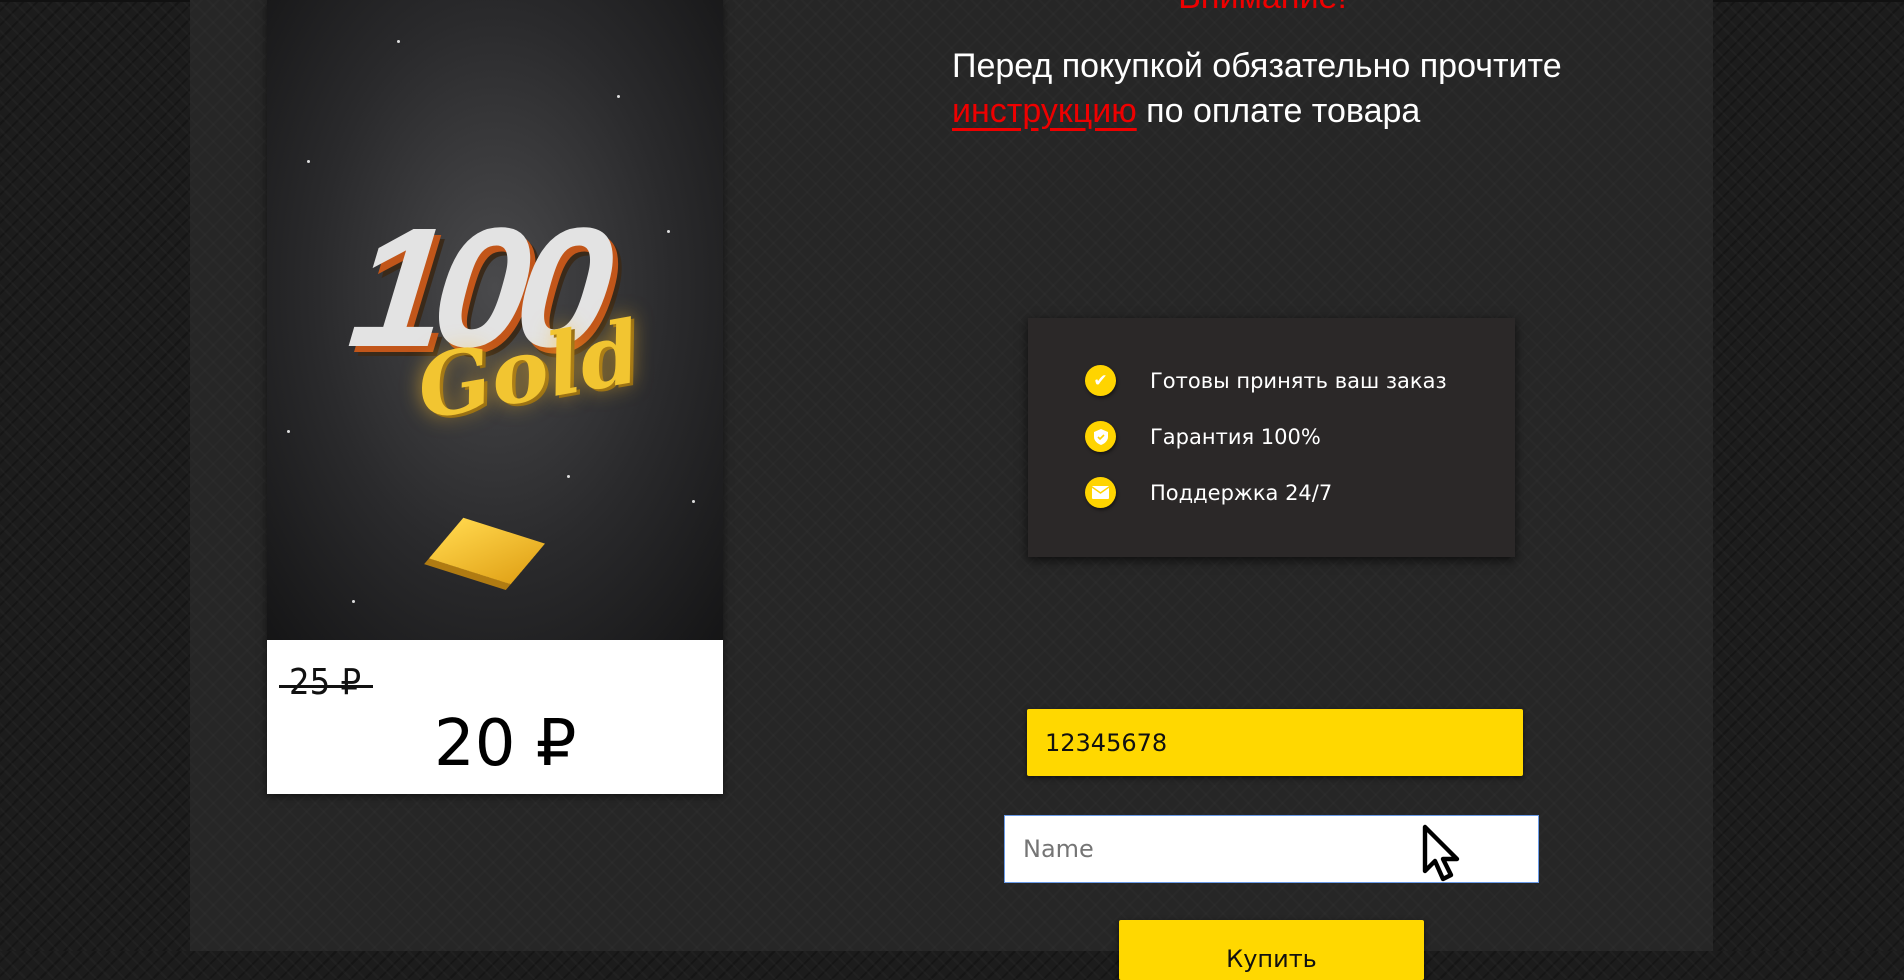  Describe the element at coordinates (1235, 436) in the screenshot. I see `feature-label: Гарантия 100%` at that location.